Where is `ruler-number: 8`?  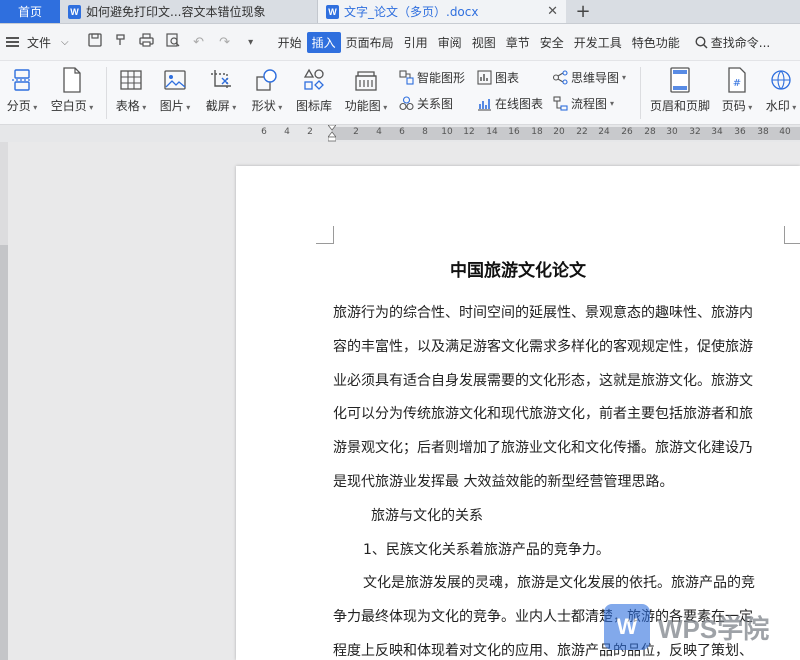 ruler-number: 8 is located at coordinates (425, 132).